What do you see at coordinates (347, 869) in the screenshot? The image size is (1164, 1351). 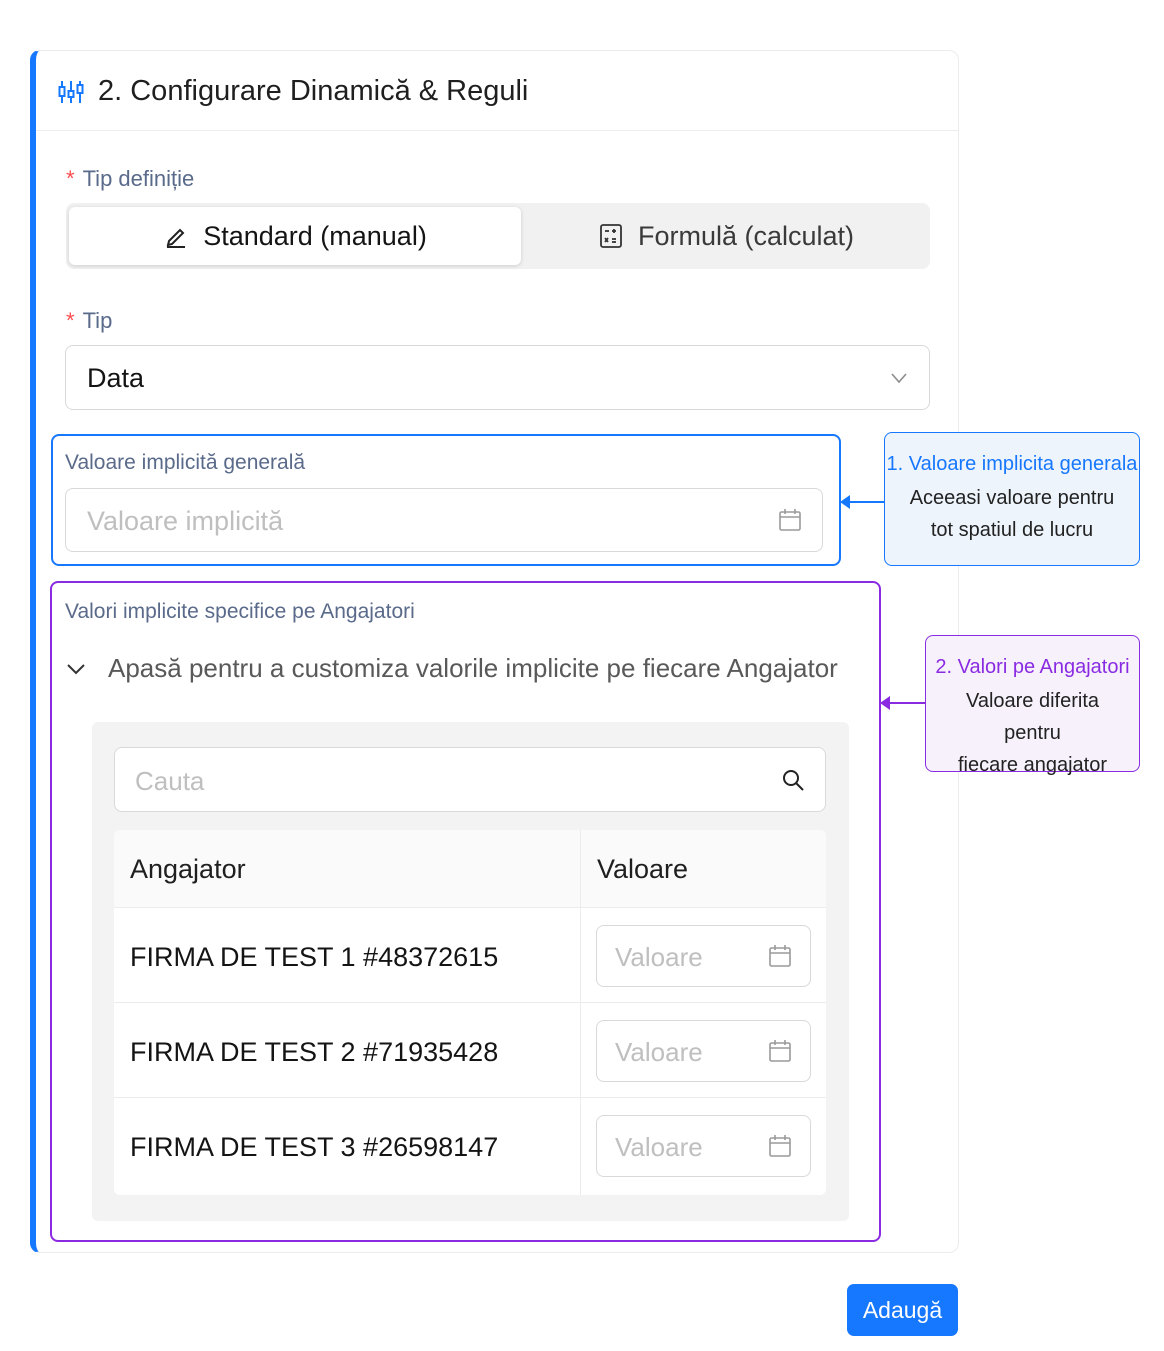 I see `column-header-employer: Angajator` at bounding box center [347, 869].